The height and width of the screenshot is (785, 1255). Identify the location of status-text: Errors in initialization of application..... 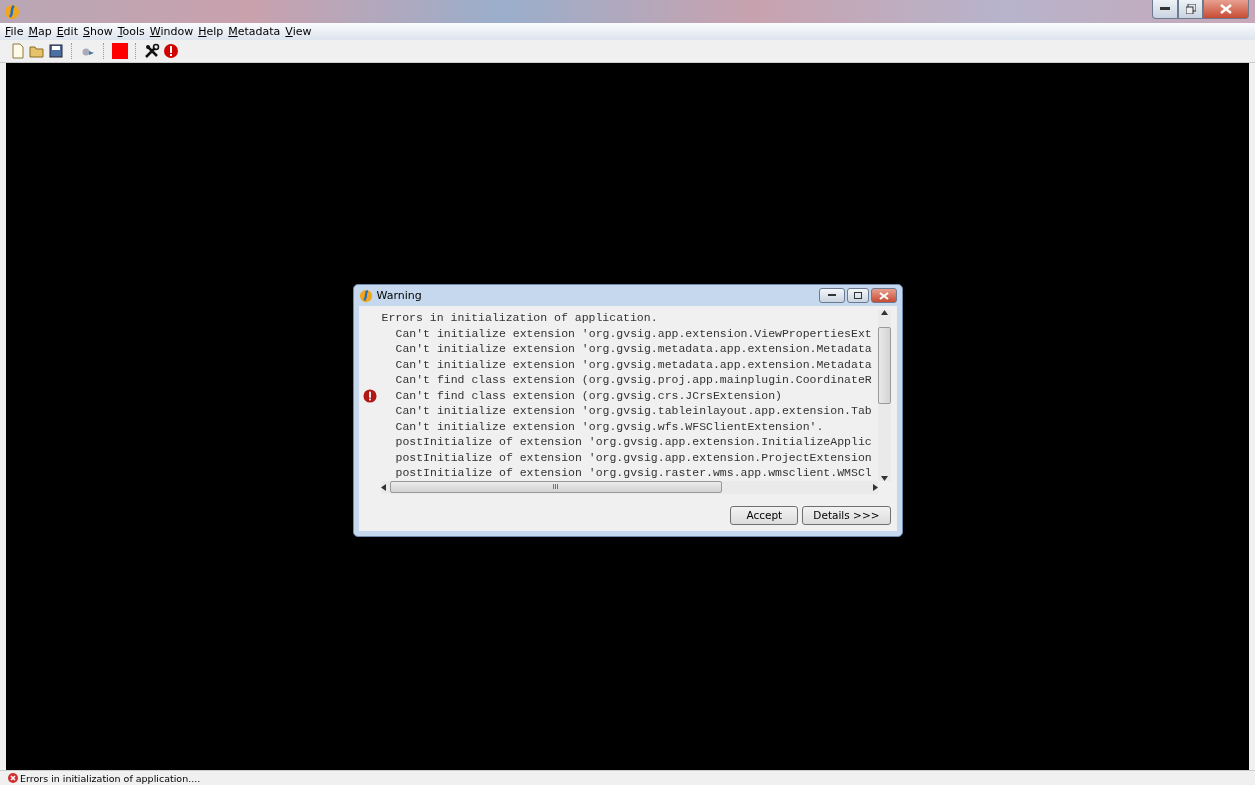
(110, 778).